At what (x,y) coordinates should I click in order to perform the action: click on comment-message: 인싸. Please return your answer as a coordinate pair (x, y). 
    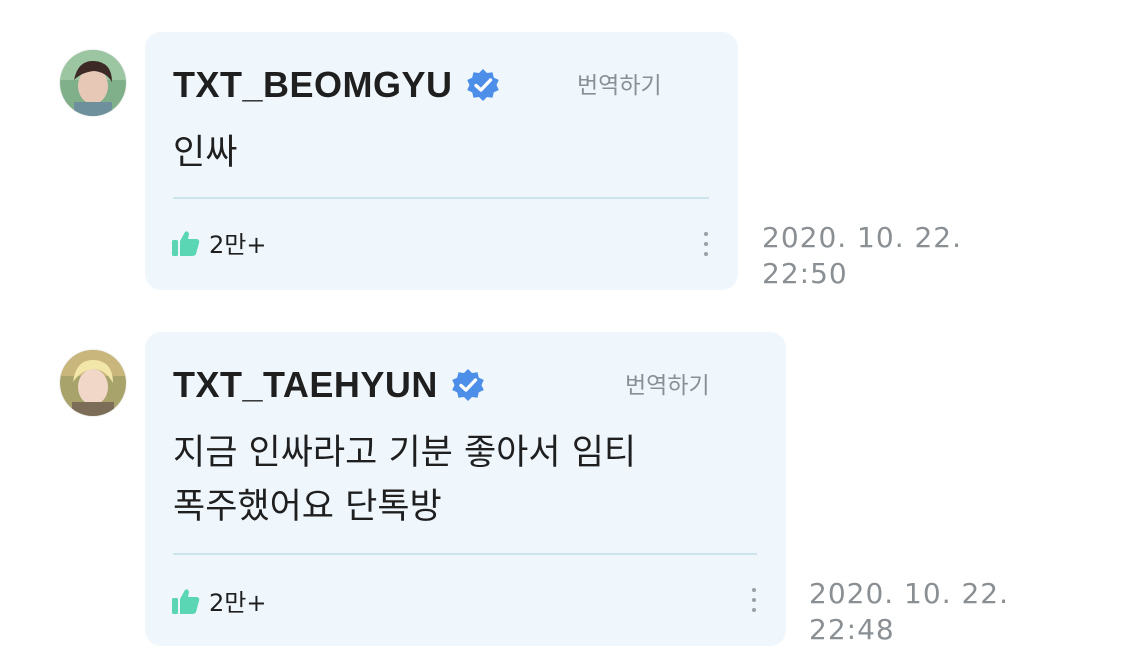
    Looking at the image, I should click on (205, 153).